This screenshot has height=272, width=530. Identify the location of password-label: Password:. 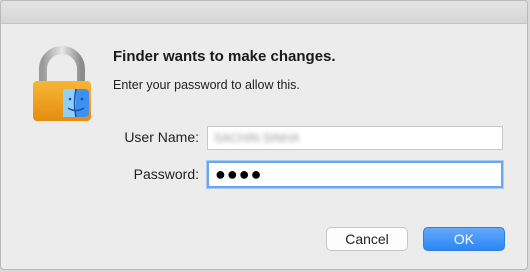
(166, 174).